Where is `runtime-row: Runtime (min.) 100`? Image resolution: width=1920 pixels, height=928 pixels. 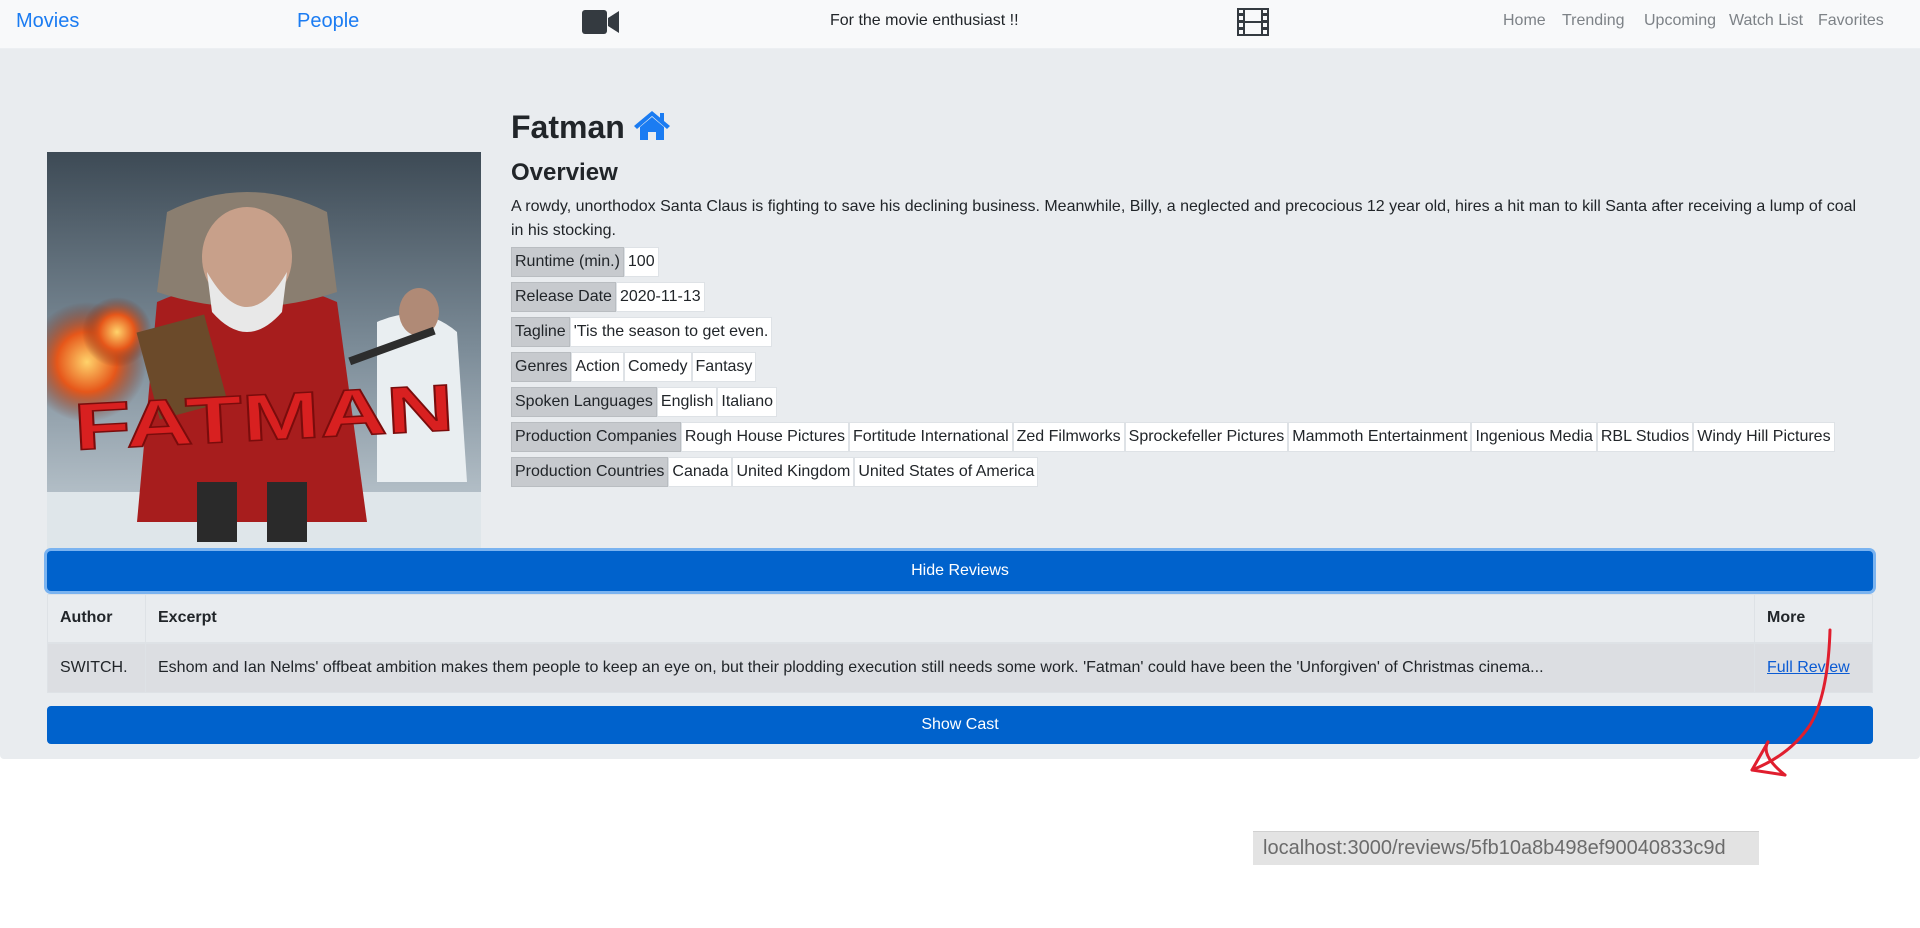 runtime-row: Runtime (min.) 100 is located at coordinates (1196, 262).